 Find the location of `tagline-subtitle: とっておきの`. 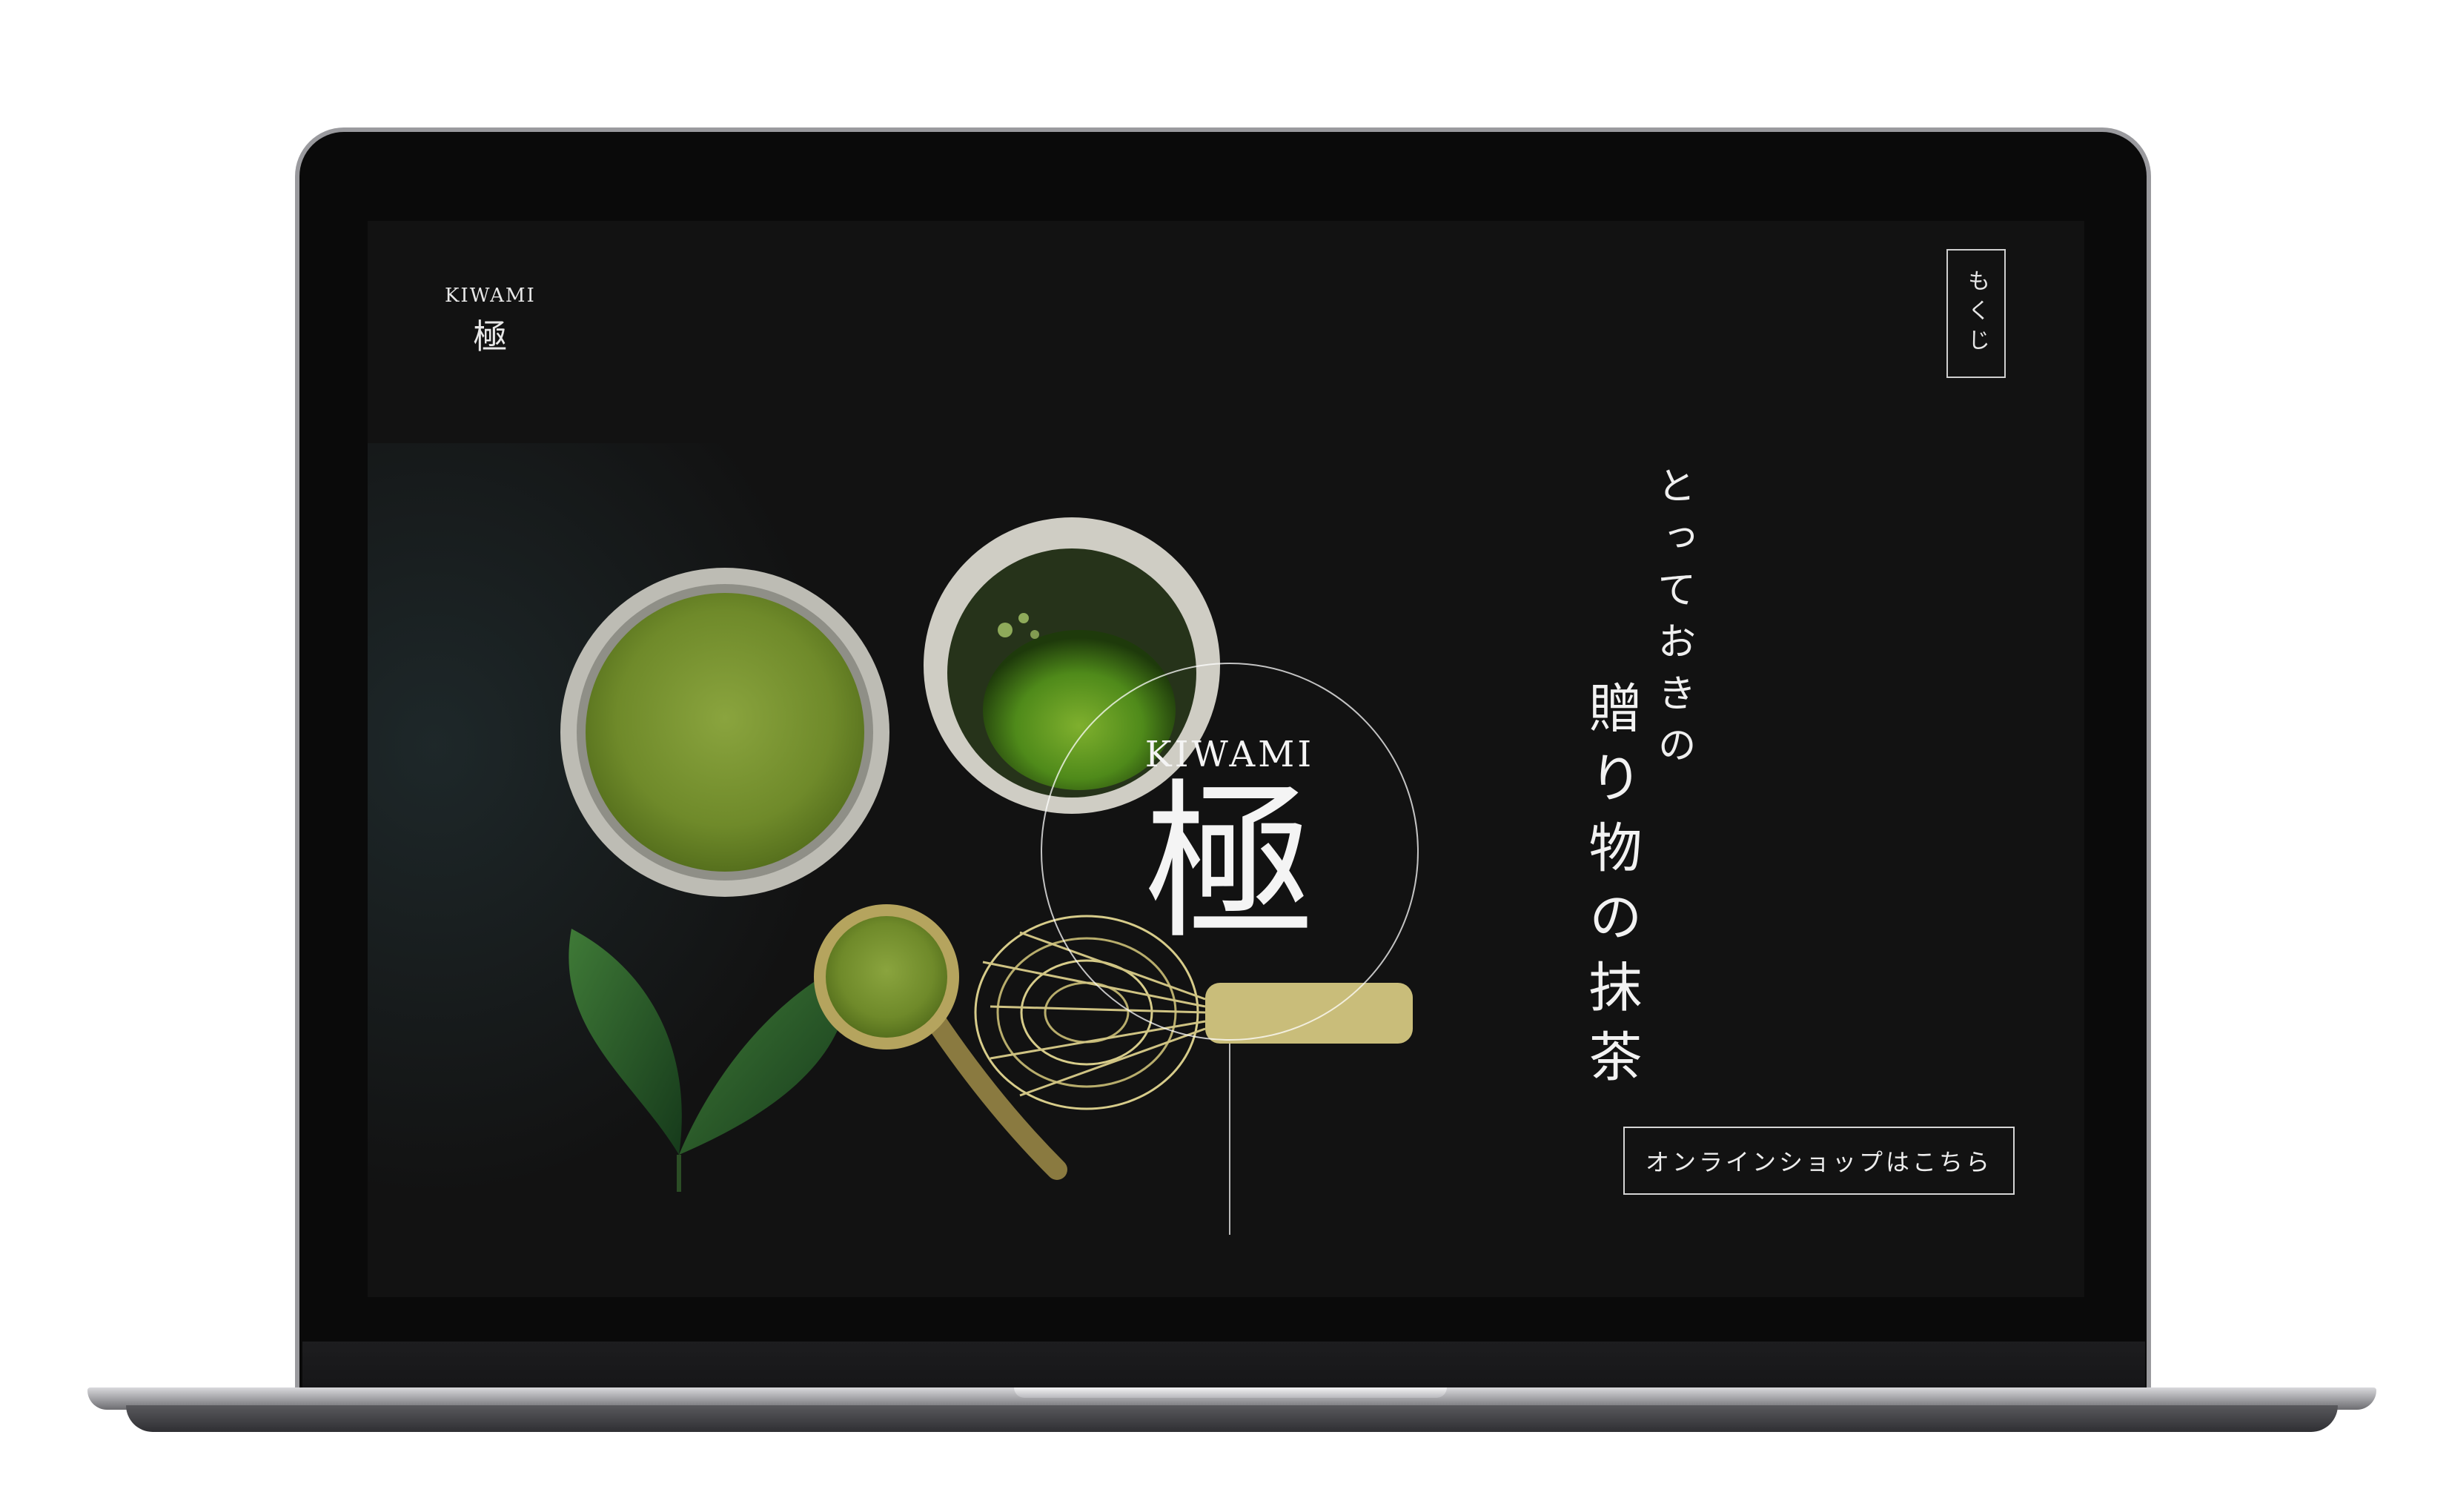

tagline-subtitle: とっておきの is located at coordinates (1673, 621).